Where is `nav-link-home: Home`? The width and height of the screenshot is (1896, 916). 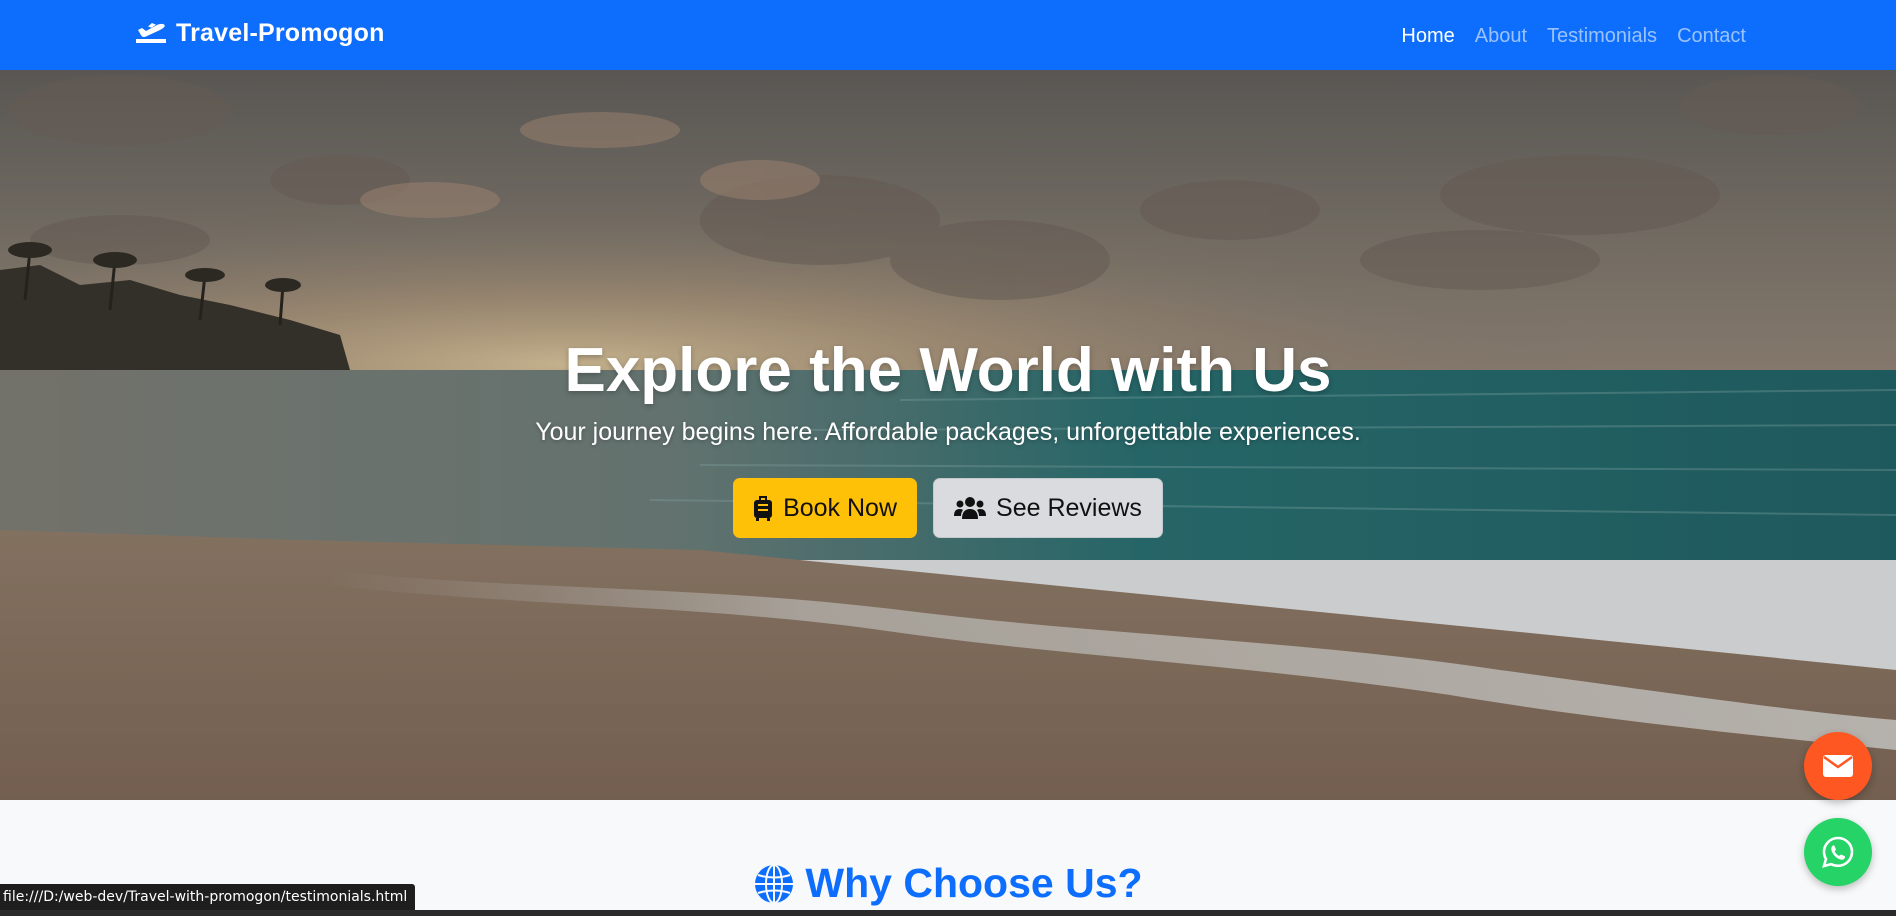 nav-link-home: Home is located at coordinates (1427, 36).